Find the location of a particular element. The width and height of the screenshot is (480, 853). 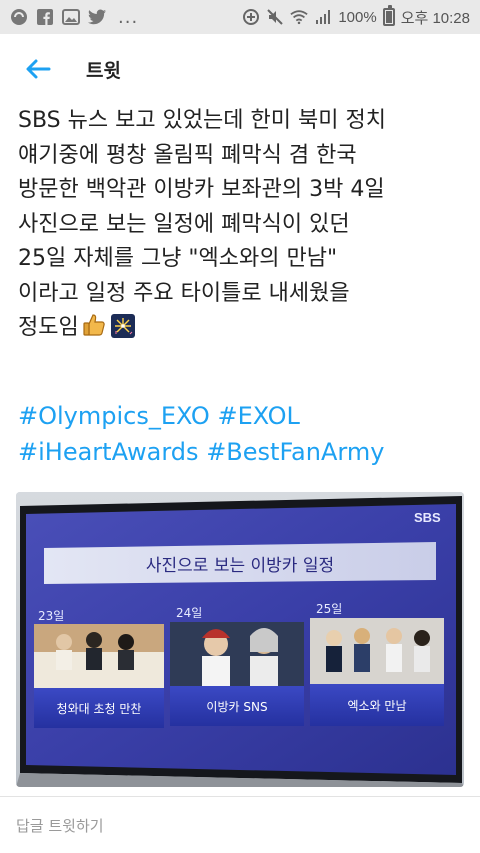

photo-title: 사진으로 보는 이방카 일정 is located at coordinates (240, 566).